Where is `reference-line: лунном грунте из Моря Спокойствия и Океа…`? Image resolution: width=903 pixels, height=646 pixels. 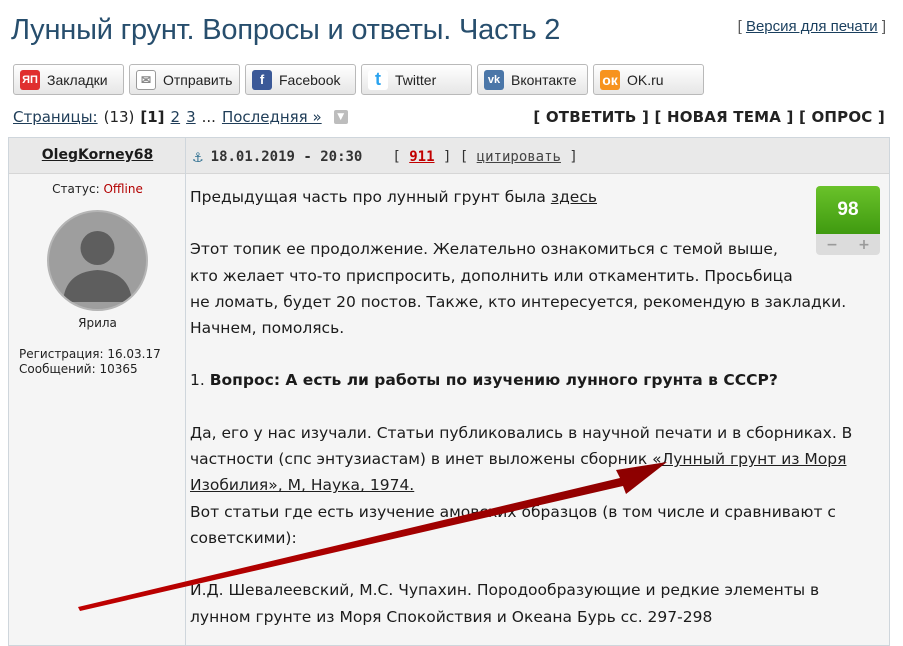
reference-line: лунном грунте из Моря Спокойствия и Океа… is located at coordinates (451, 616).